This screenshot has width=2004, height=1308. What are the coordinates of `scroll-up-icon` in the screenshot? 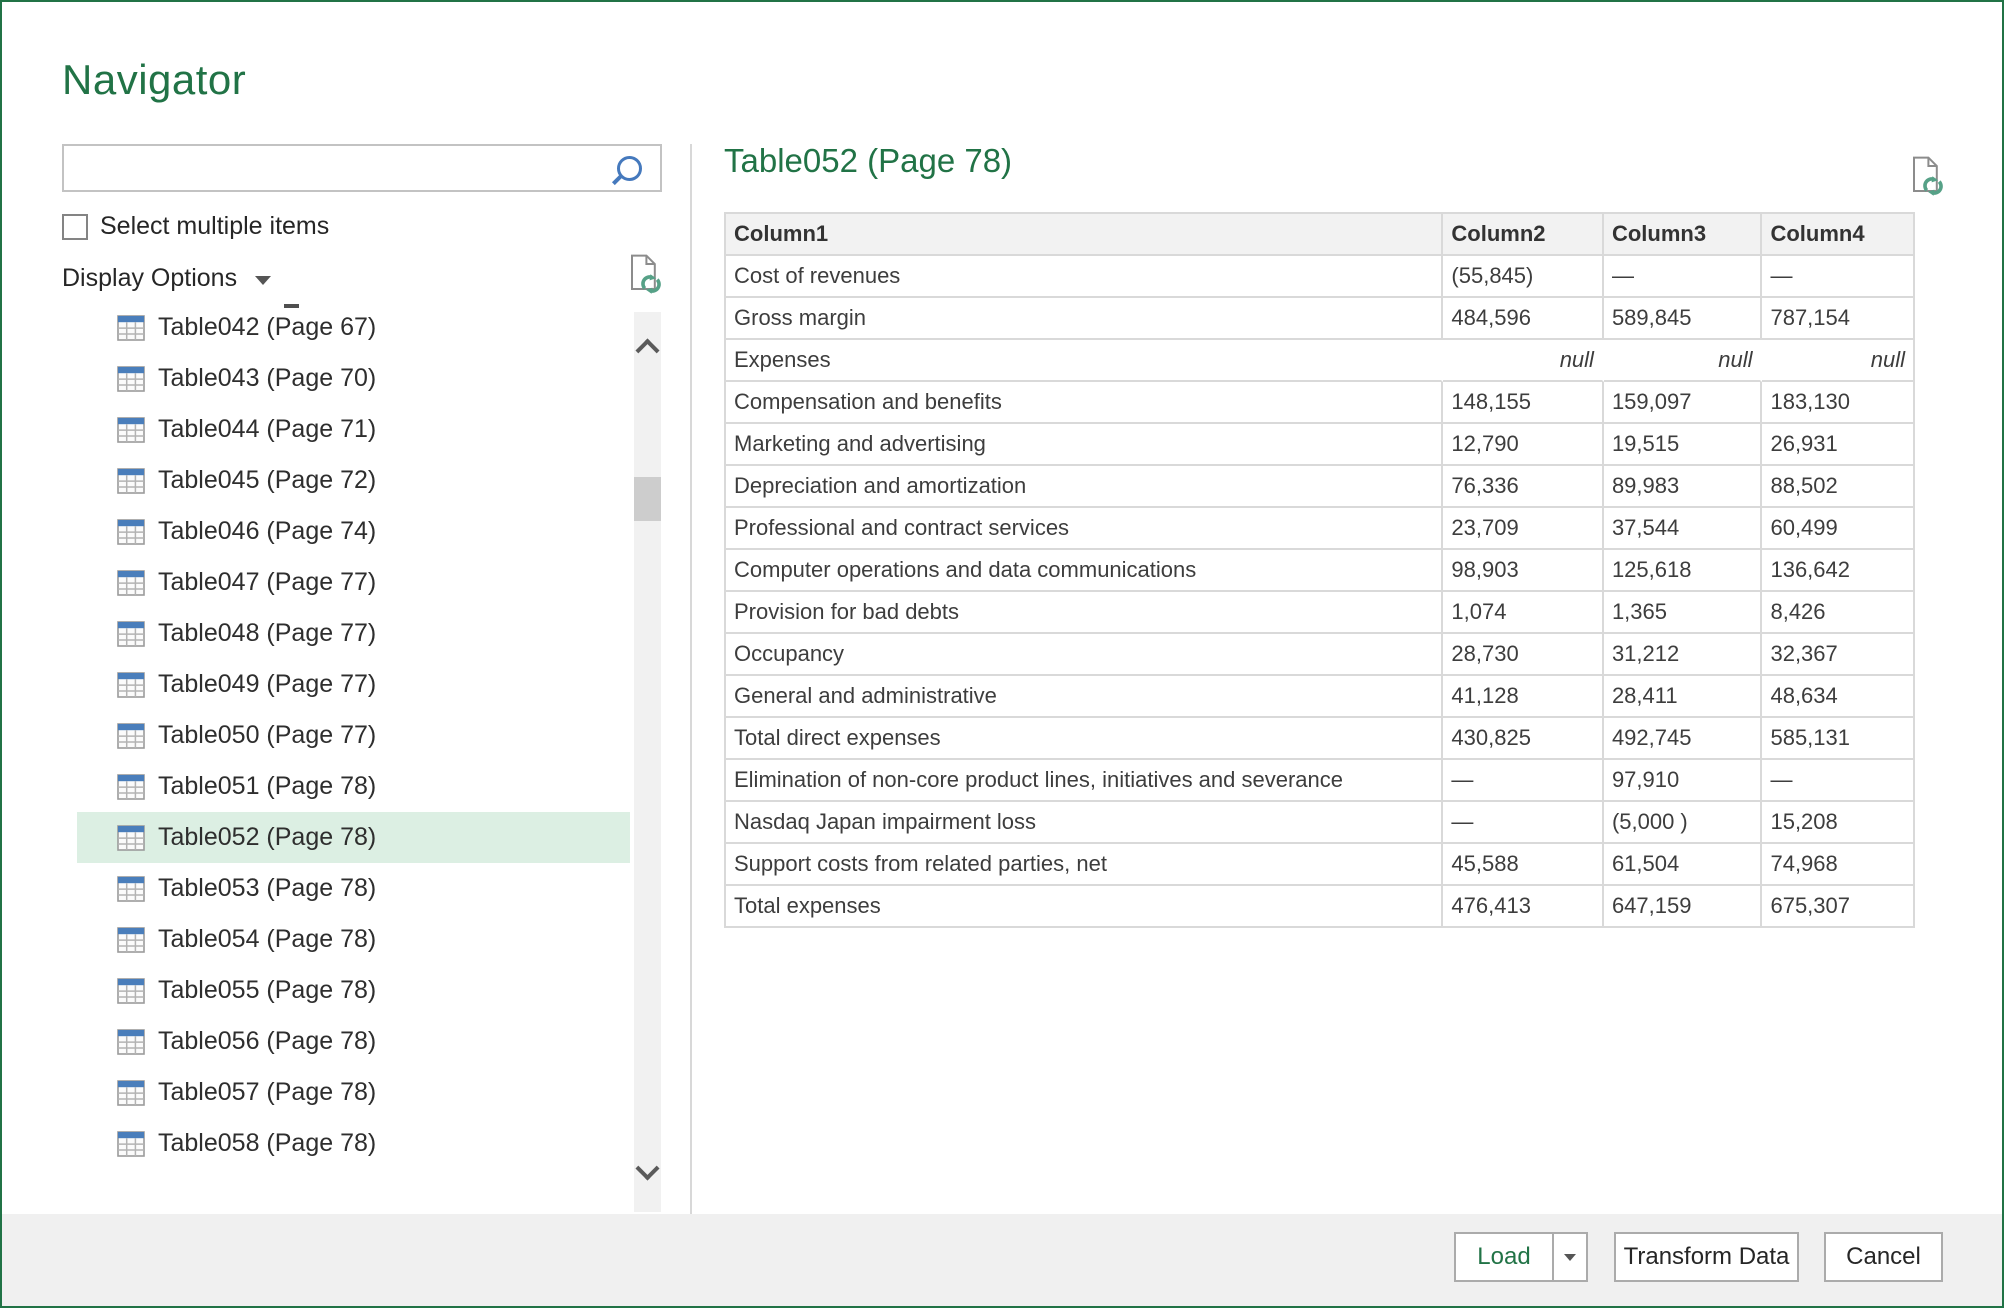 It's located at (647, 350).